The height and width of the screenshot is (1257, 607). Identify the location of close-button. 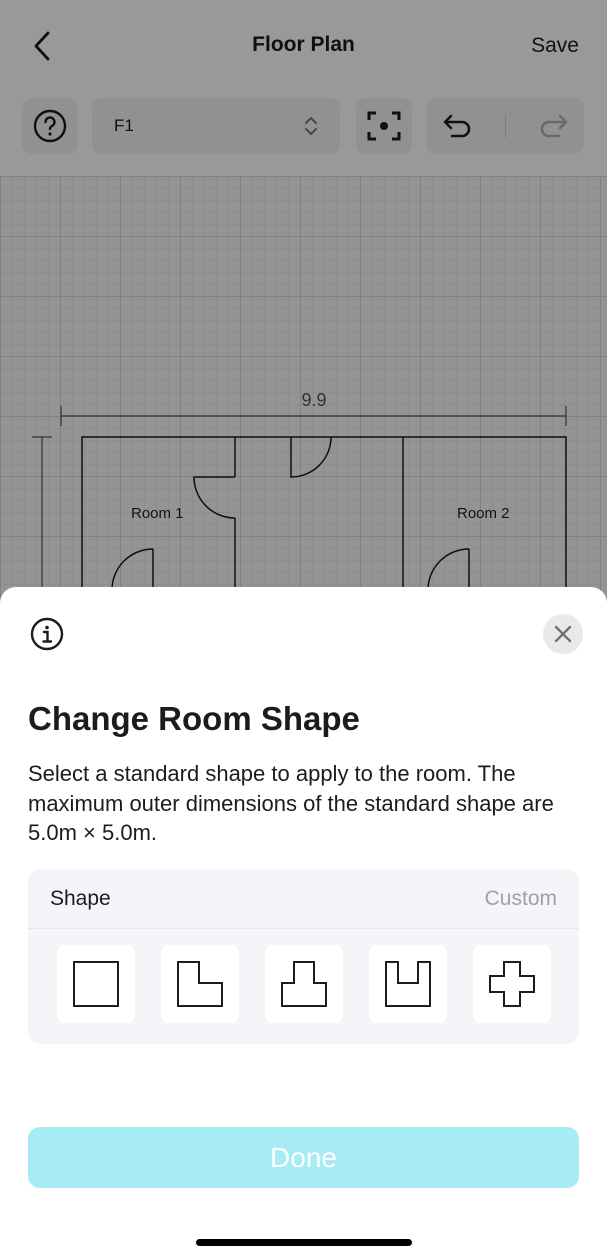
(563, 634).